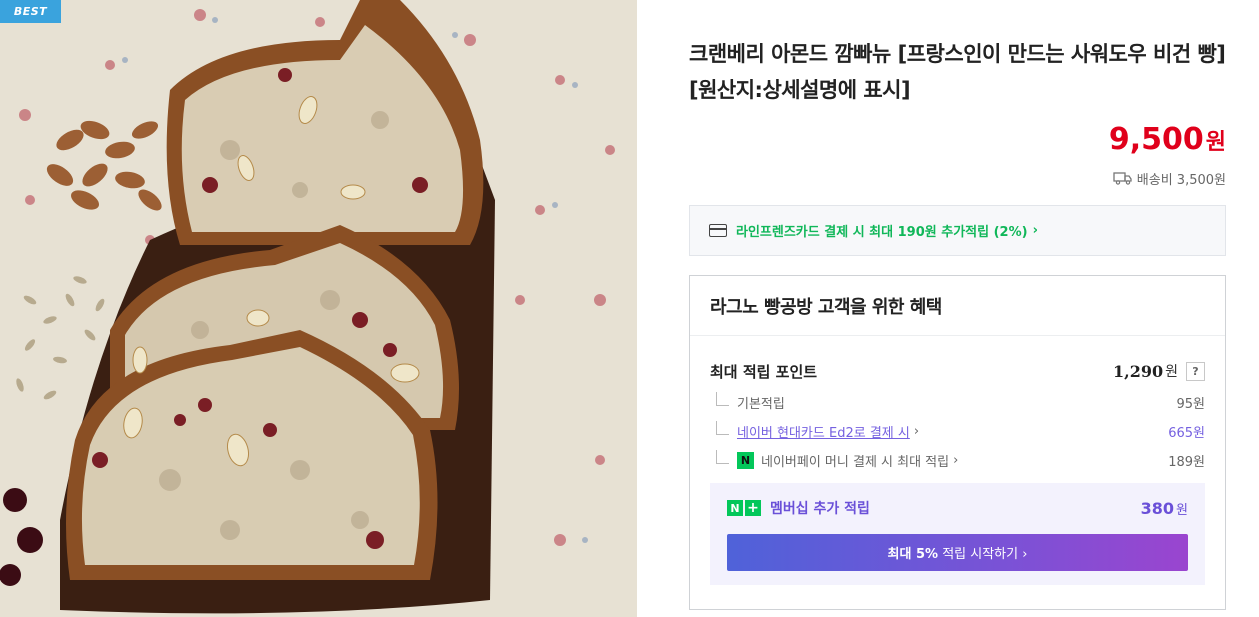  What do you see at coordinates (1122, 178) in the screenshot?
I see `truck-icon` at bounding box center [1122, 178].